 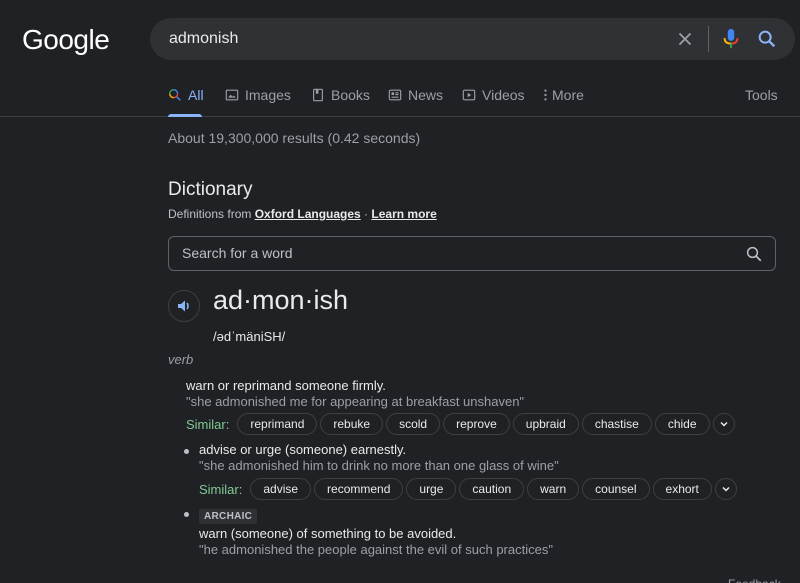 I want to click on register-label: ARCHAIC, so click(x=228, y=516).